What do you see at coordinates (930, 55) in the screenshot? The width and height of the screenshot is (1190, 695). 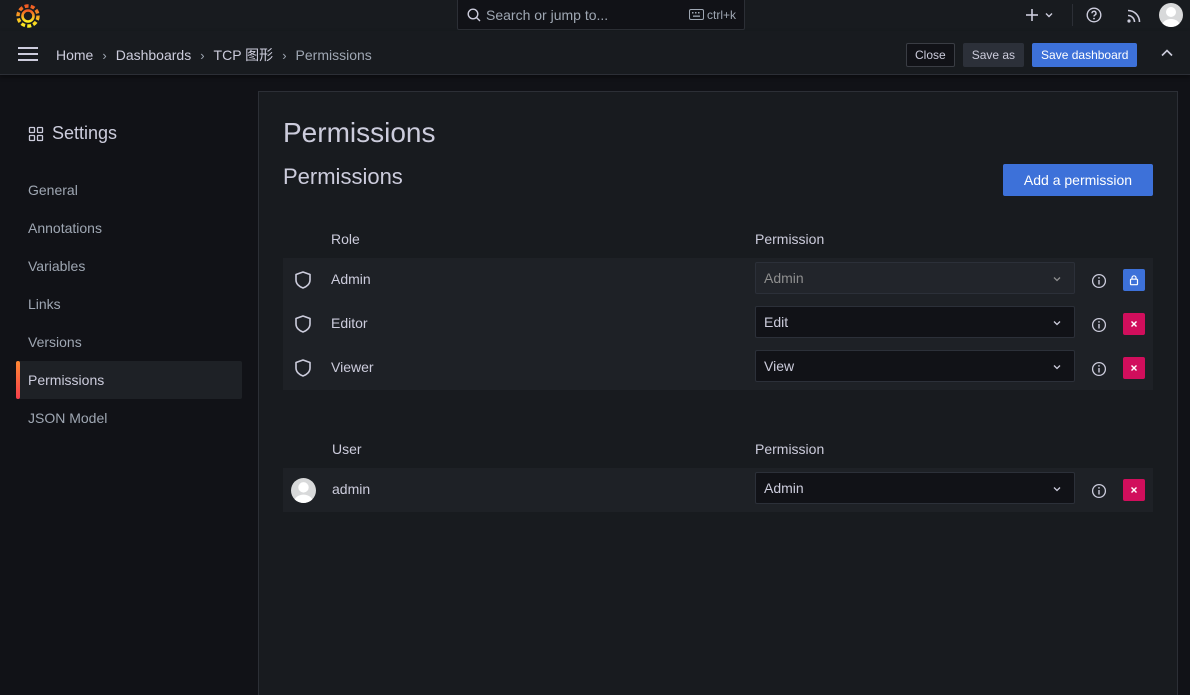 I see `close-button: Close` at bounding box center [930, 55].